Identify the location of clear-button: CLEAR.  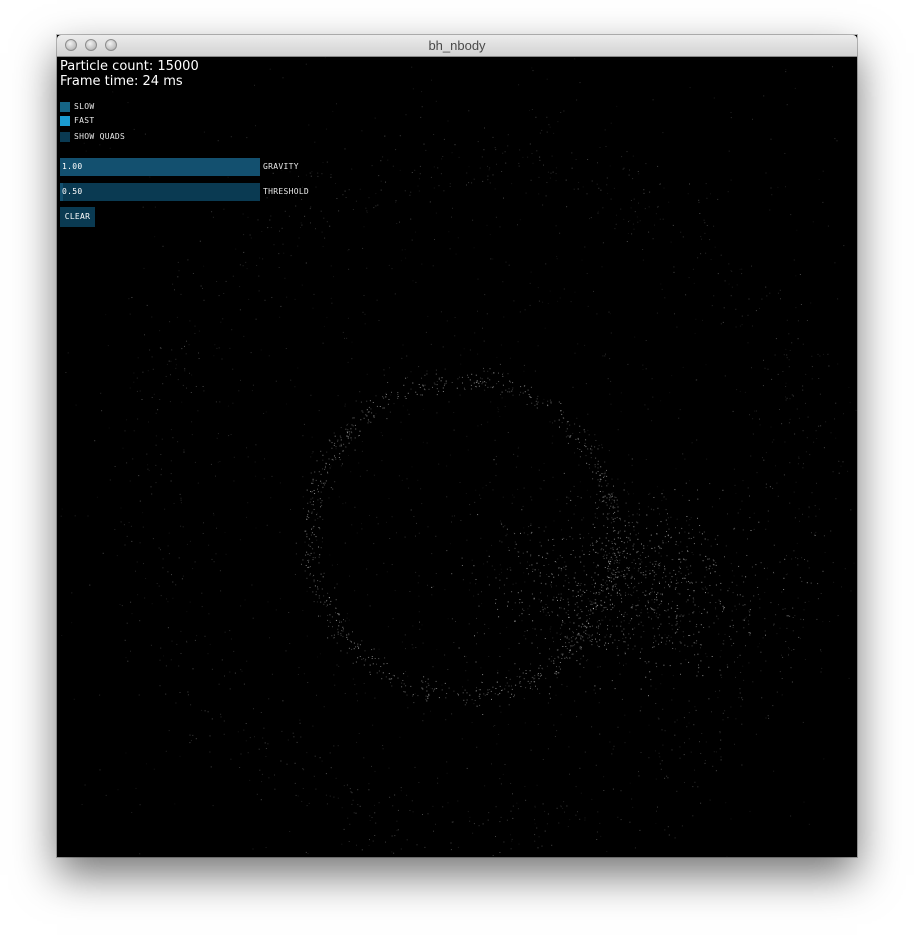
(77, 217).